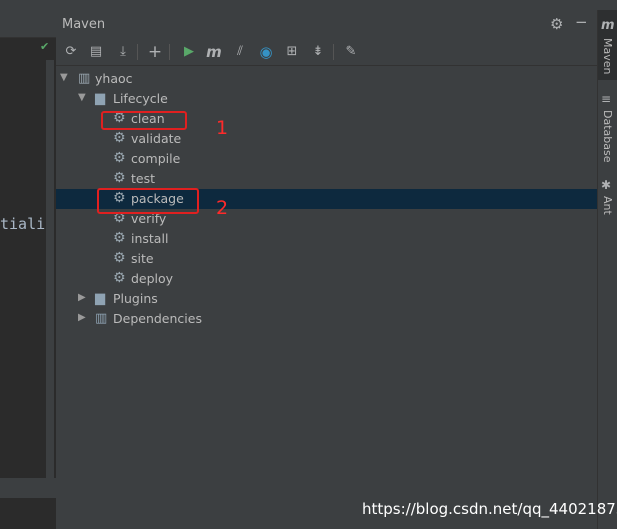 This screenshot has height=529, width=617. Describe the element at coordinates (96, 52) in the screenshot. I see `add-folder-icon: ▤` at that location.